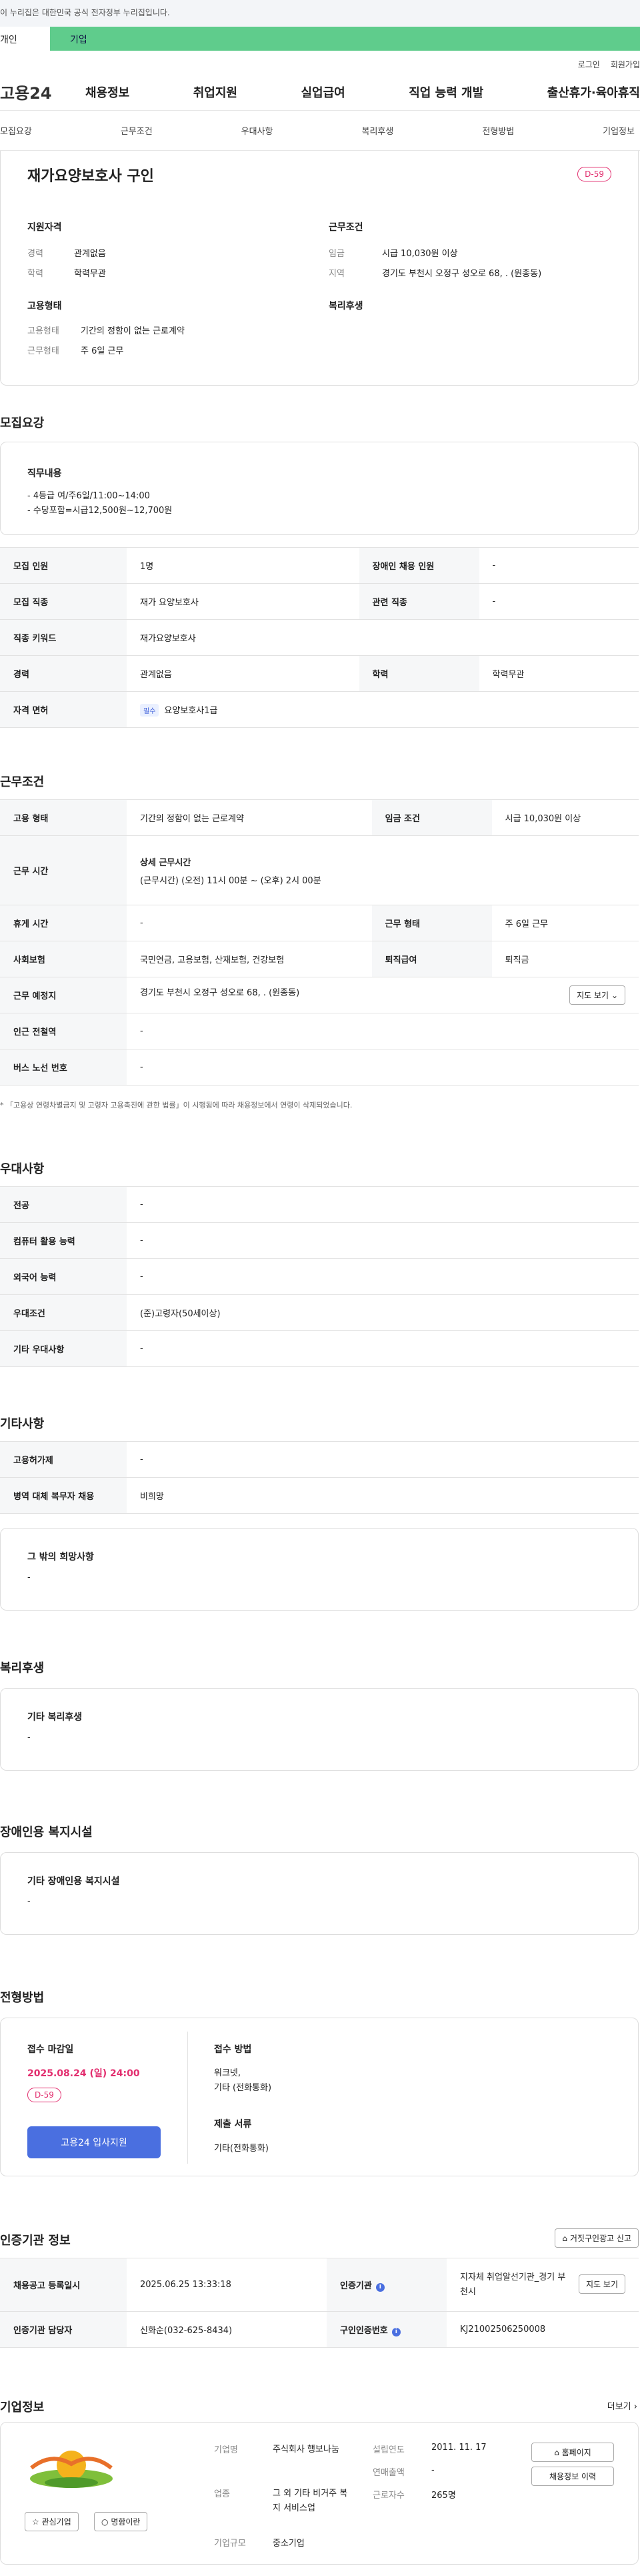 The height and width of the screenshot is (2576, 640). Describe the element at coordinates (215, 92) in the screenshot. I see `gnb-item-employment-support: 취업지원` at that location.